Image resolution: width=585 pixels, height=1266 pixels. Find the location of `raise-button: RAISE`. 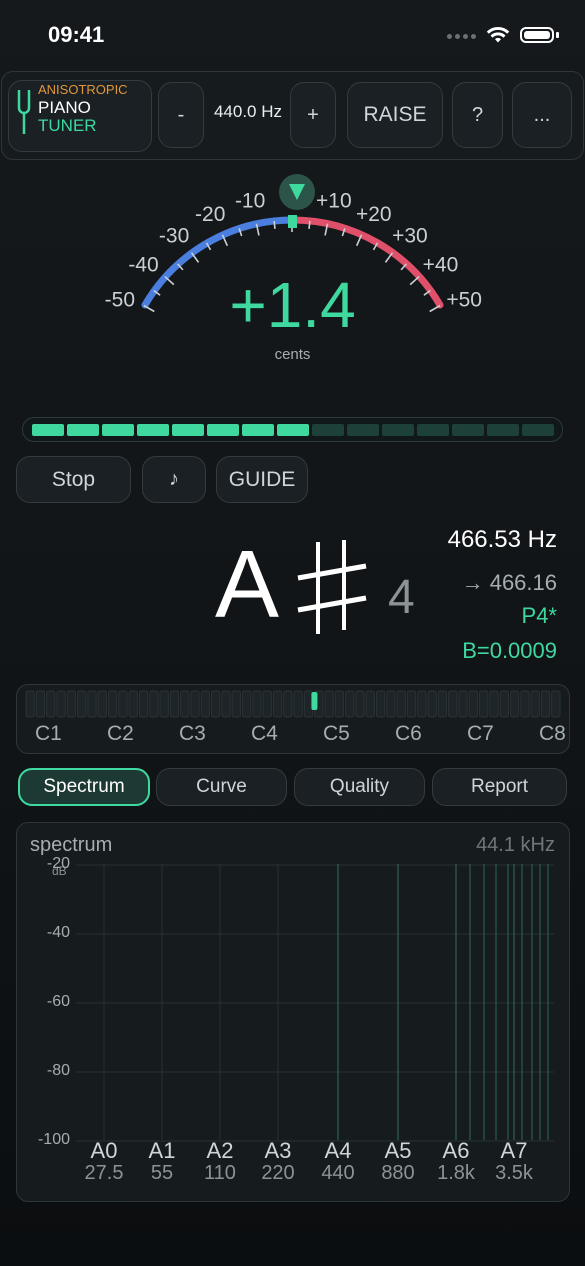

raise-button: RAISE is located at coordinates (395, 115).